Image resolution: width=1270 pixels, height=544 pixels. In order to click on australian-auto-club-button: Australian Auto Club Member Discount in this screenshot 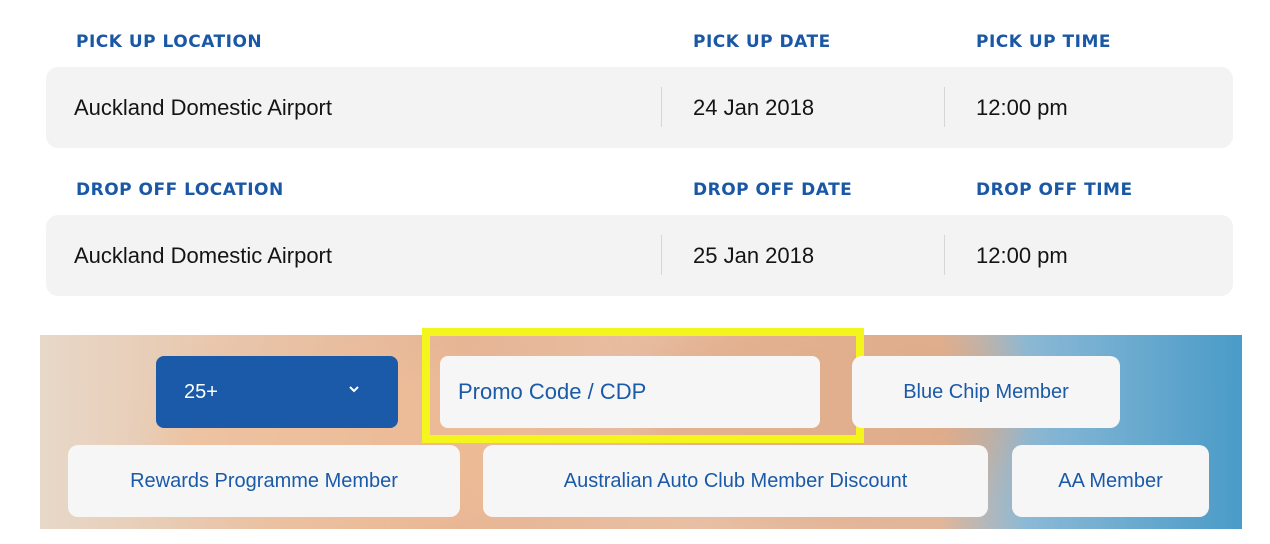, I will do `click(735, 481)`.